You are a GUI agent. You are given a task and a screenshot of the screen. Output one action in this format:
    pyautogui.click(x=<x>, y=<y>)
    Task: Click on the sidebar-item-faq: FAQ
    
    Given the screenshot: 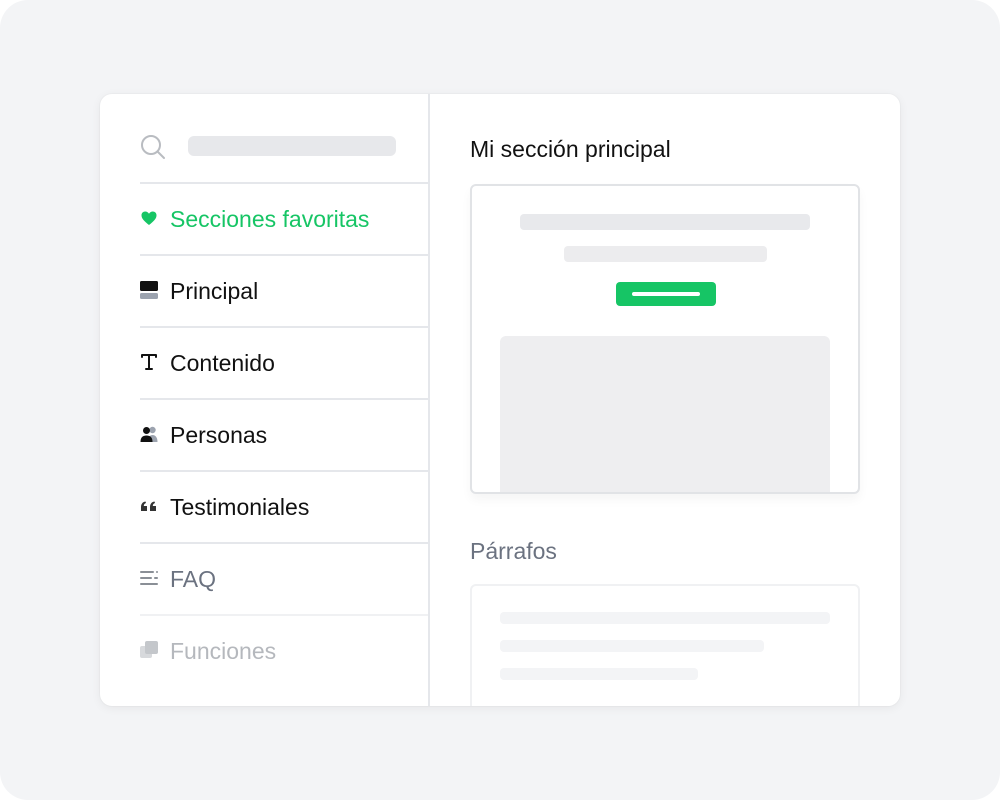 What is the action you would take?
    pyautogui.click(x=284, y=578)
    